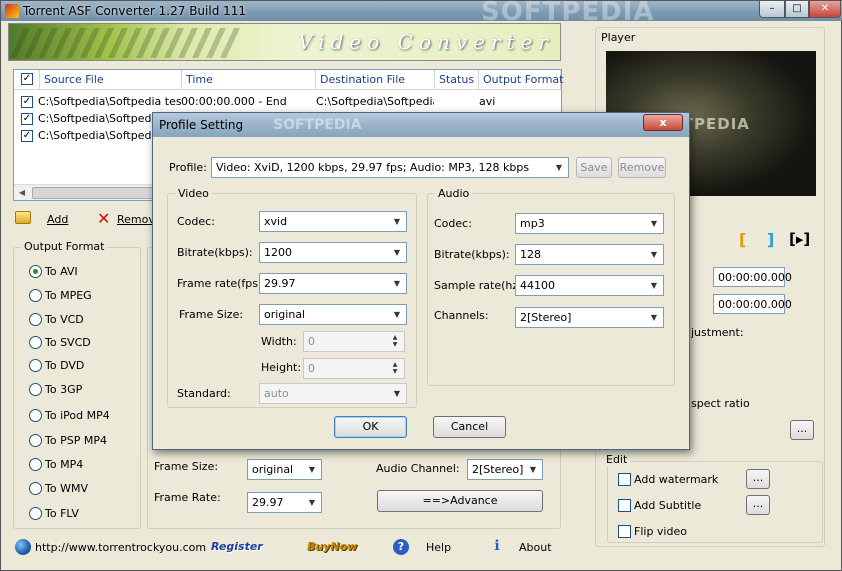  What do you see at coordinates (457, 80) in the screenshot?
I see `column-header-status: Status` at bounding box center [457, 80].